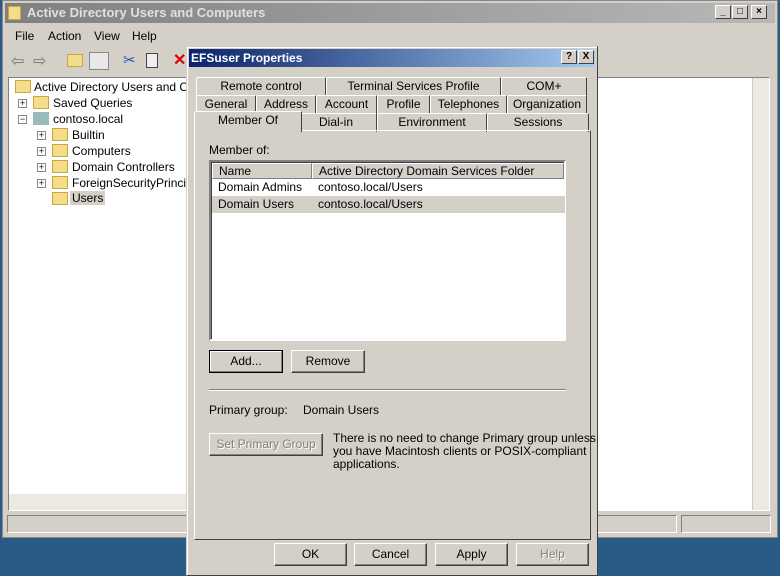 The image size is (780, 576). What do you see at coordinates (544, 86) in the screenshot?
I see `tab-com-plus: COM+` at bounding box center [544, 86].